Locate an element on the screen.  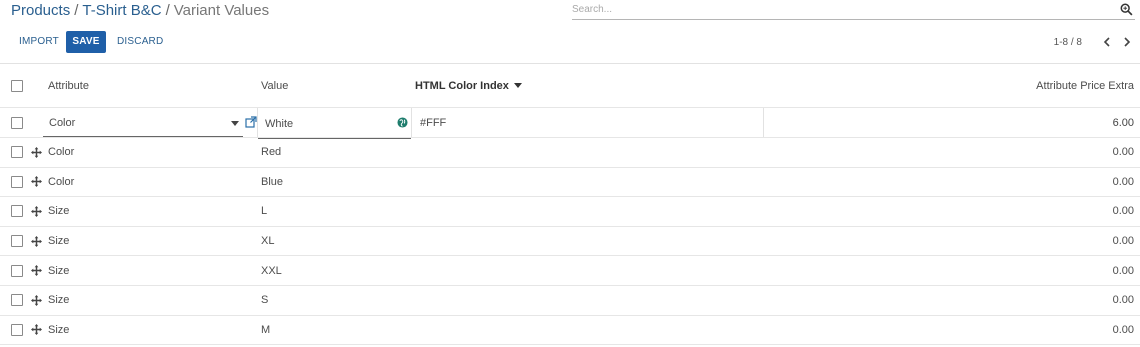
column-header-attribute: Attribute is located at coordinates (68, 85).